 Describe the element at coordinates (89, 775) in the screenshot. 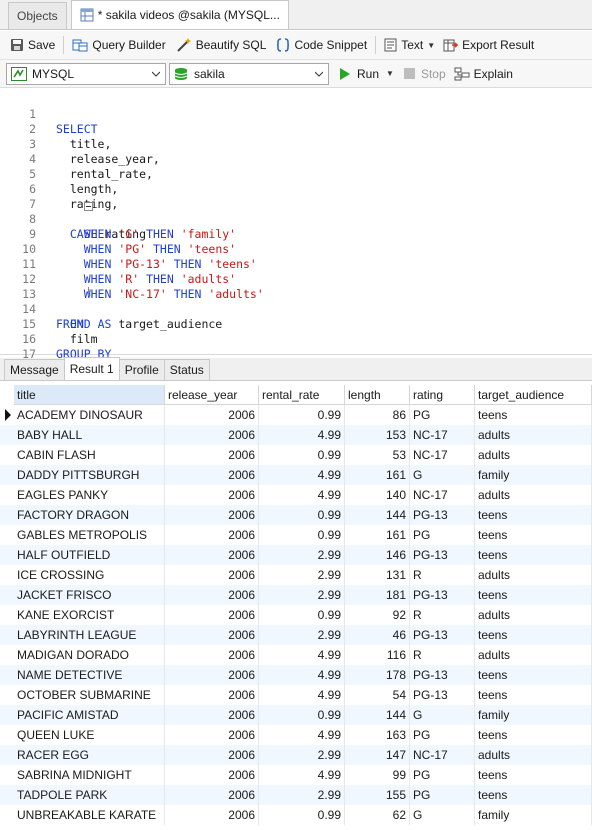

I see `cell-title: SABRINA MIDNIGHT` at that location.